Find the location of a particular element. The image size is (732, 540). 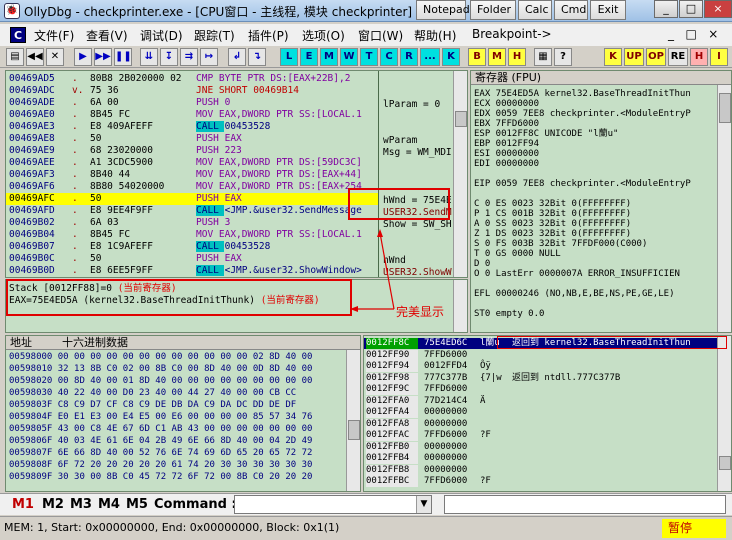

stack-row: 0012FFA0 77D214C4 Ä is located at coordinates (541, 401).